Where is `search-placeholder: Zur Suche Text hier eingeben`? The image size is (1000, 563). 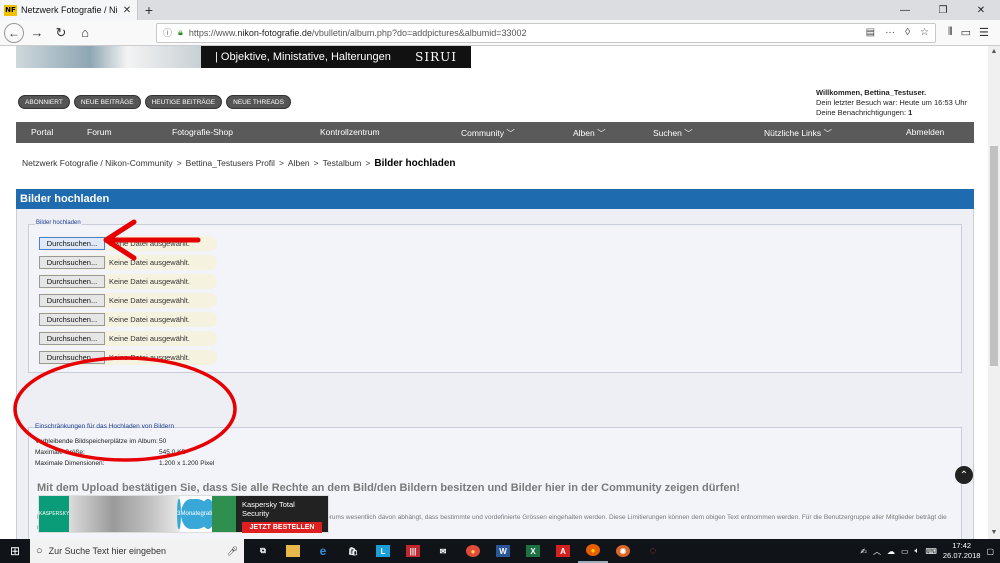
search-placeholder: Zur Suche Text hier eingeben is located at coordinates (107, 551).